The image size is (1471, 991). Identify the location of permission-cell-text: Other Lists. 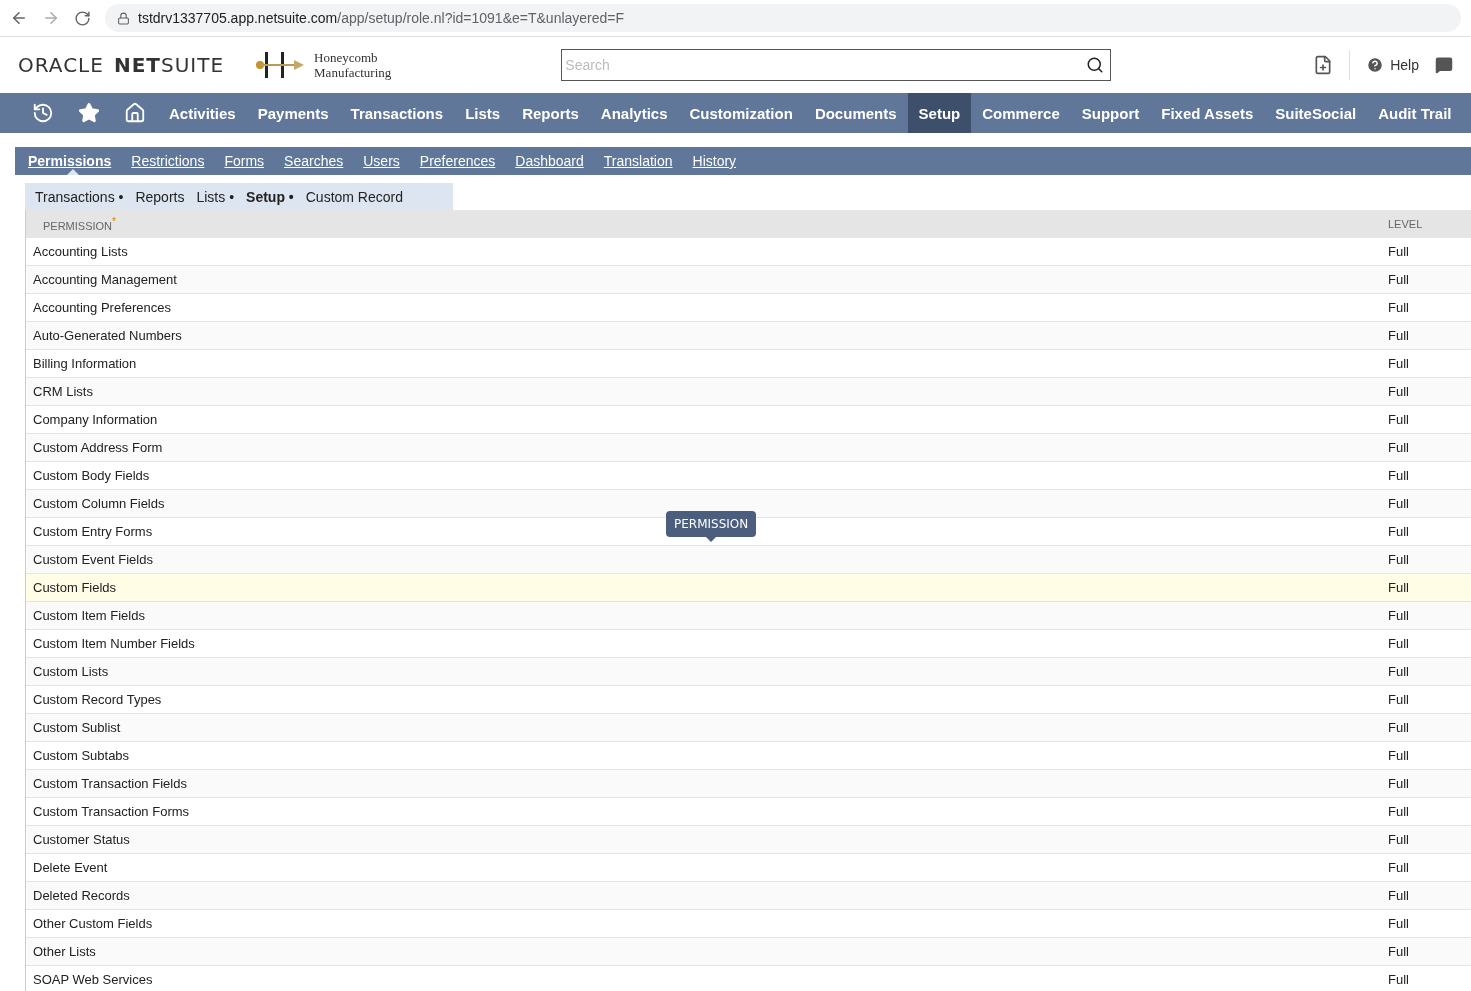
(65, 951).